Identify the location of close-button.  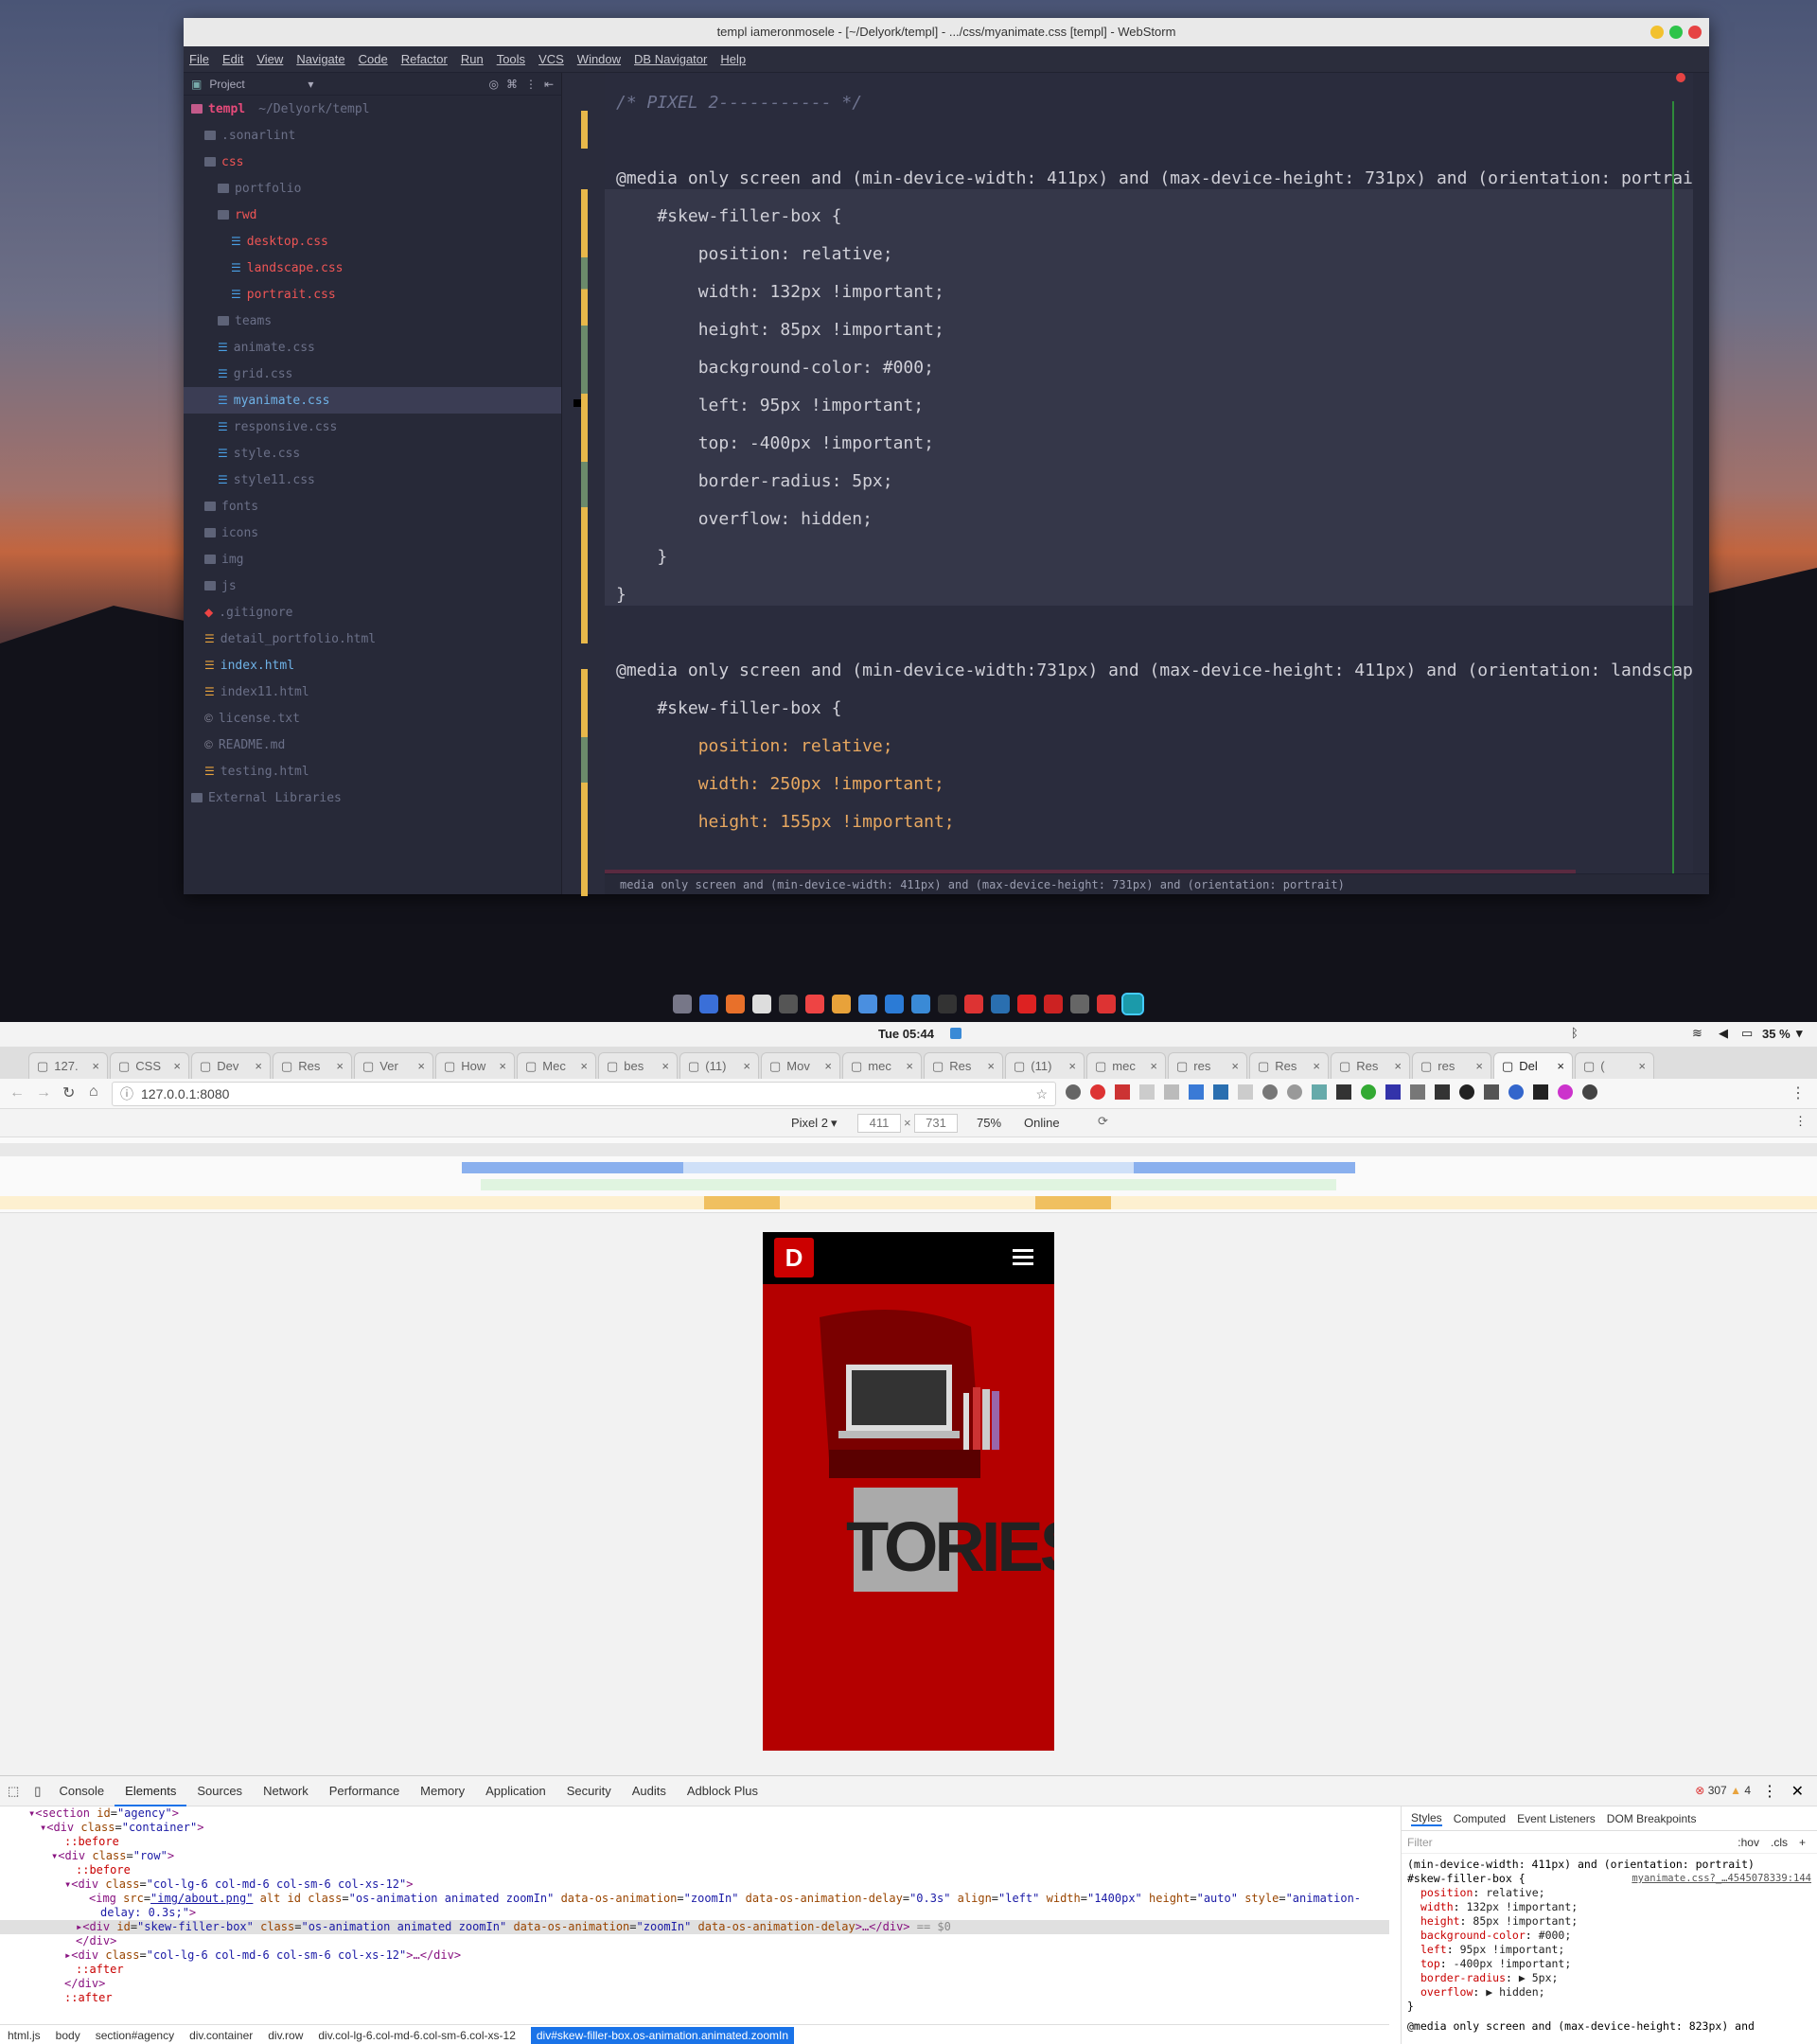
(1695, 32).